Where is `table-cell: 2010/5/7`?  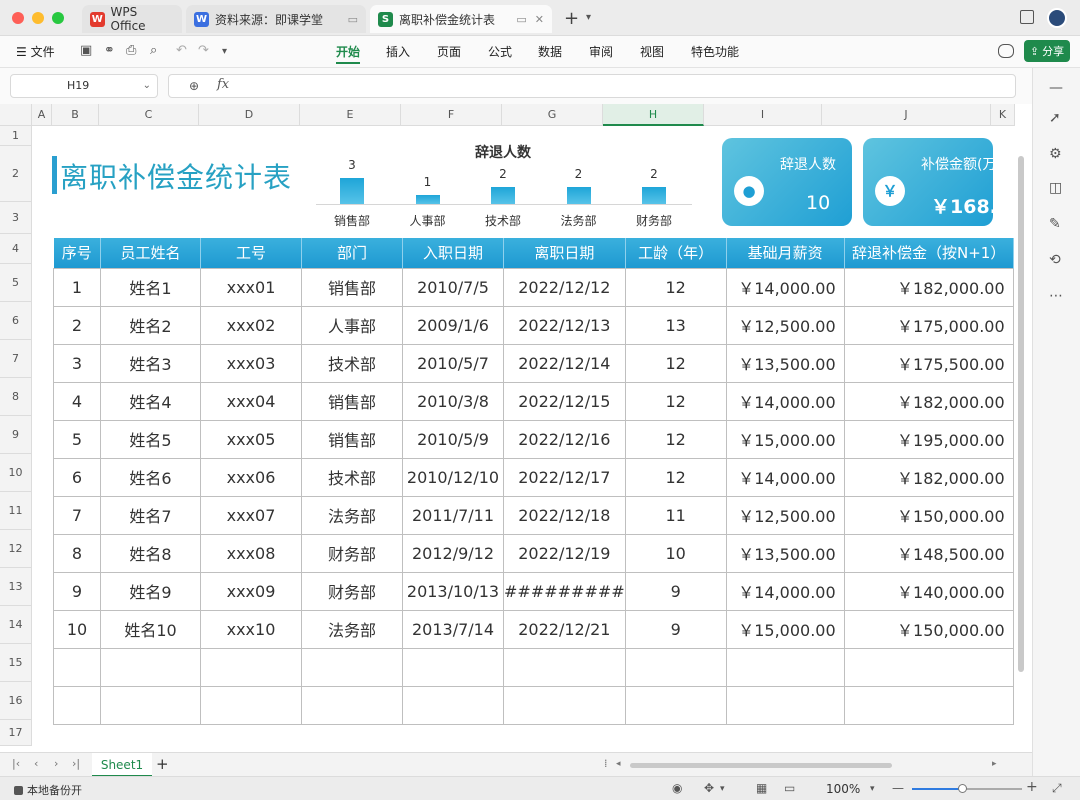 table-cell: 2010/5/7 is located at coordinates (453, 363).